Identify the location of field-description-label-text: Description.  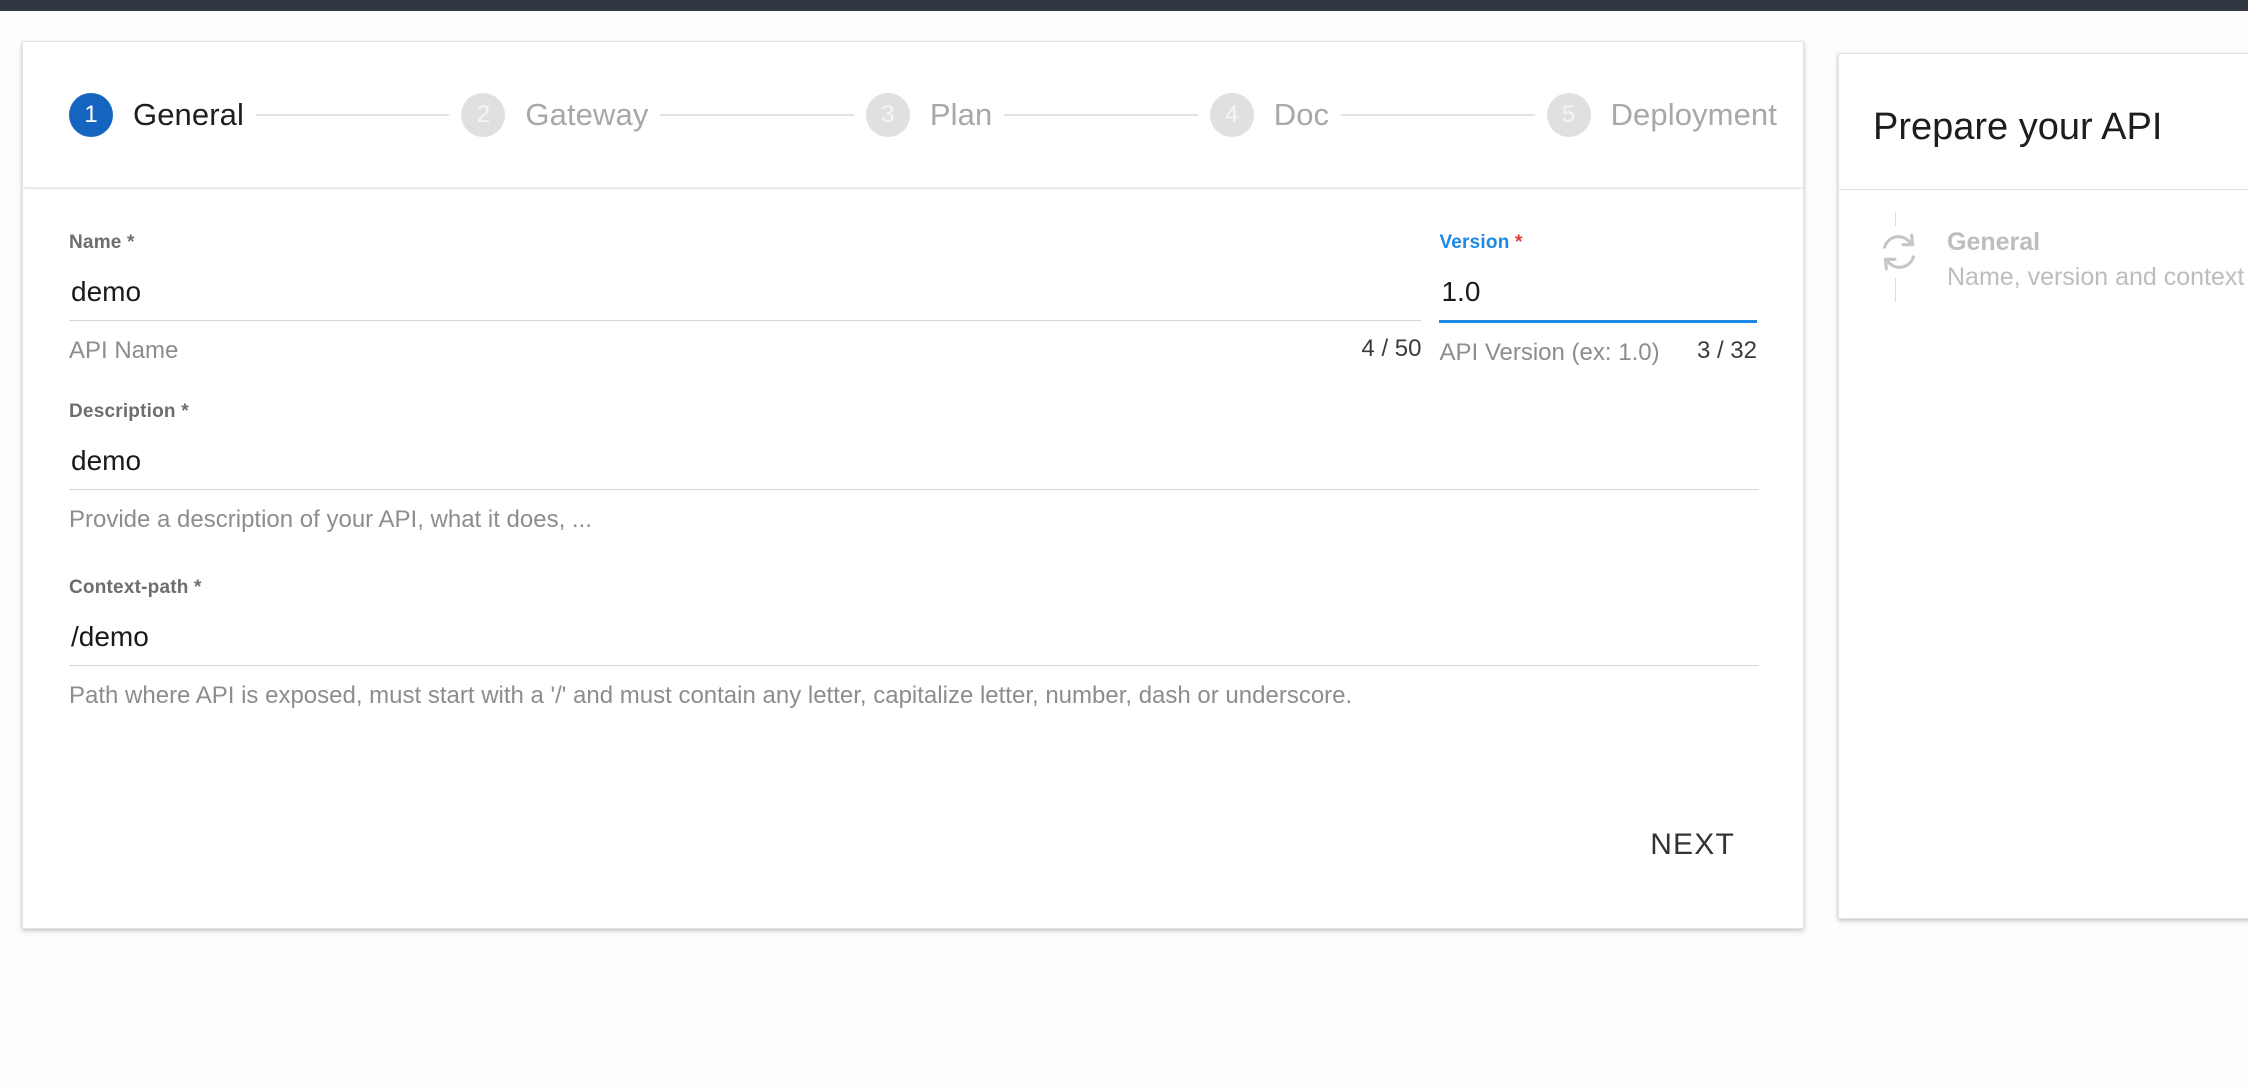
(122, 412).